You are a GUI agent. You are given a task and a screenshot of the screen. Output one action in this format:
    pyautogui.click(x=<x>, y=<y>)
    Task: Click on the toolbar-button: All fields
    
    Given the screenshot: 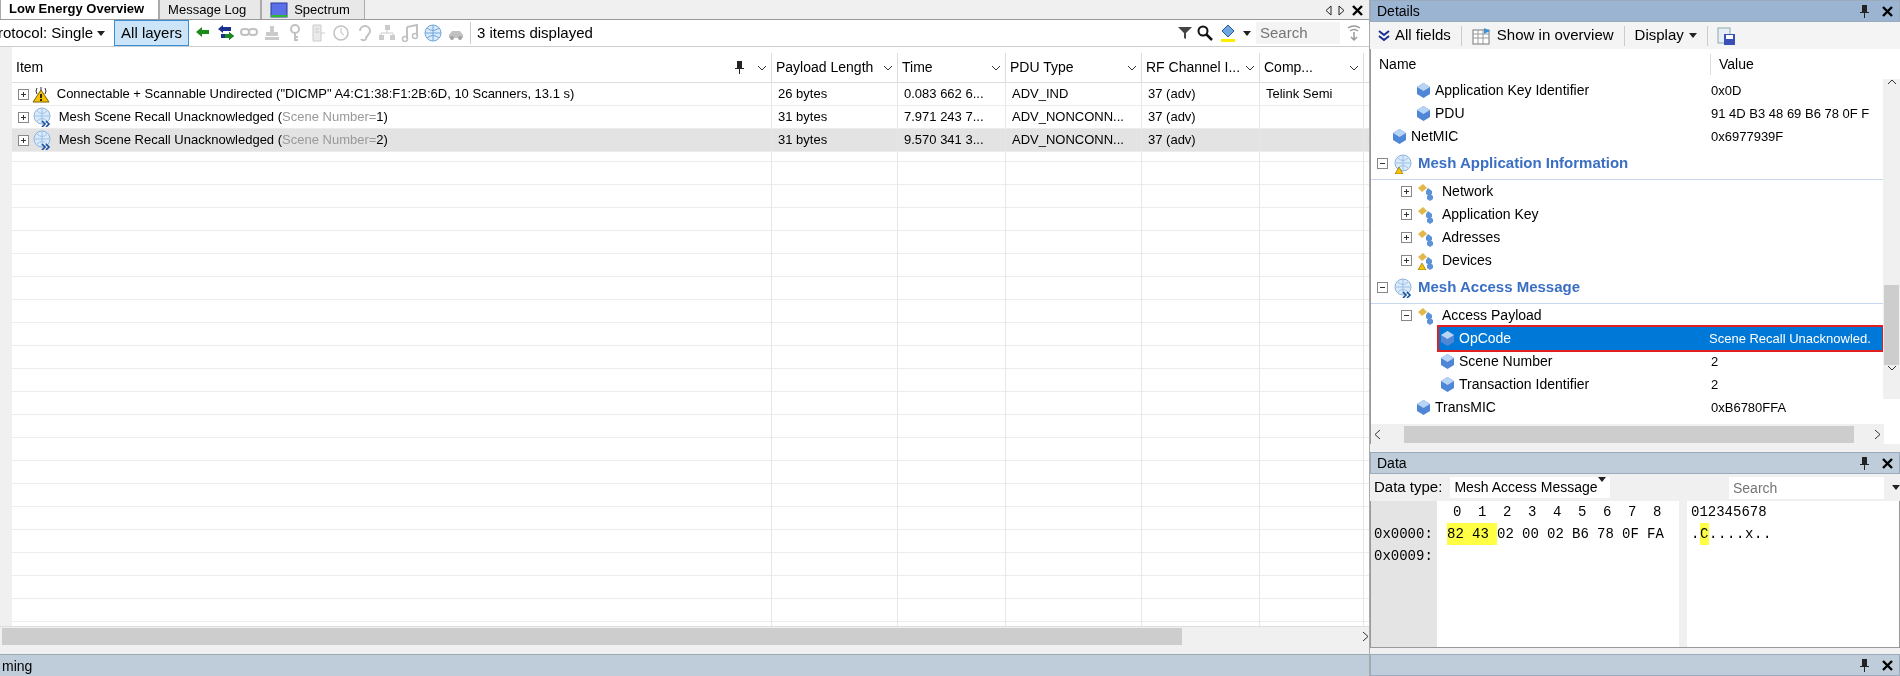 What is the action you would take?
    pyautogui.click(x=1414, y=35)
    